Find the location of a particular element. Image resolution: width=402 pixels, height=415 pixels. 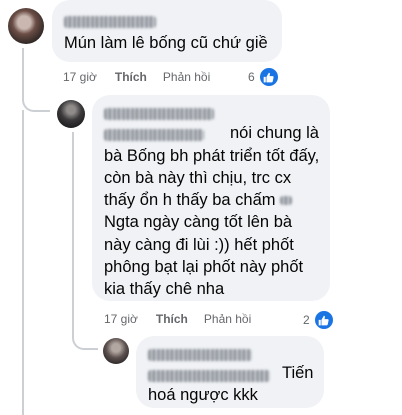

comment-text: Mún làm lê bống cũ chứ giề is located at coordinates (166, 43).